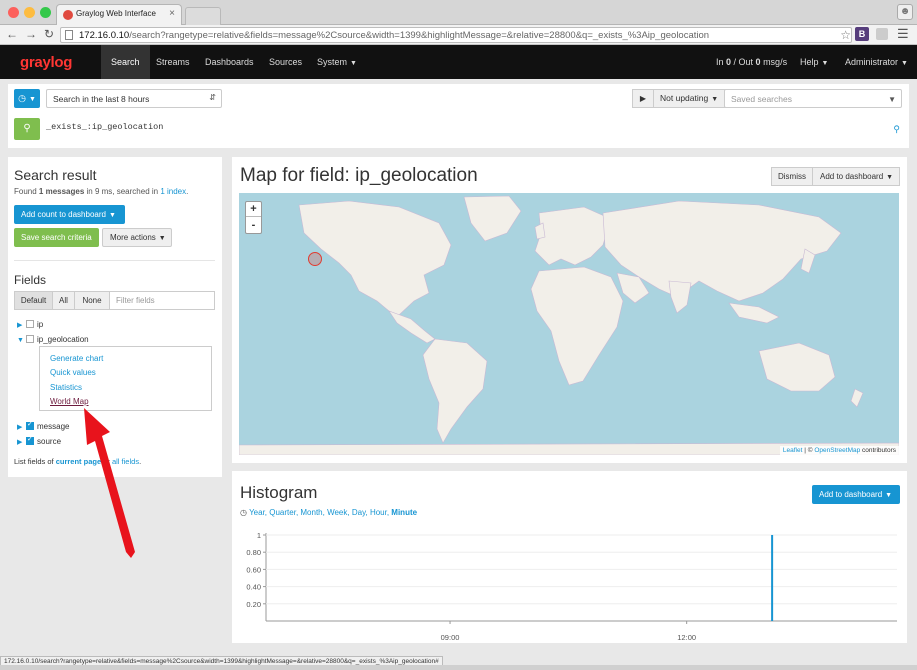  What do you see at coordinates (172, 13) in the screenshot?
I see `close-icon: ×` at bounding box center [172, 13].